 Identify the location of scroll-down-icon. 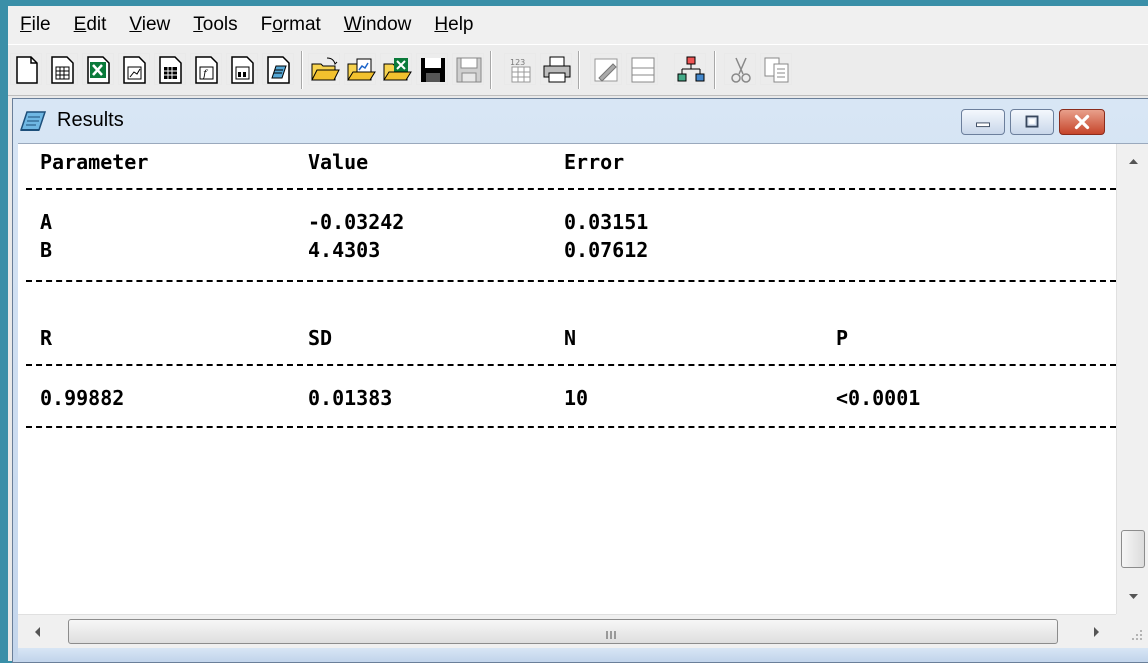
(1132, 597).